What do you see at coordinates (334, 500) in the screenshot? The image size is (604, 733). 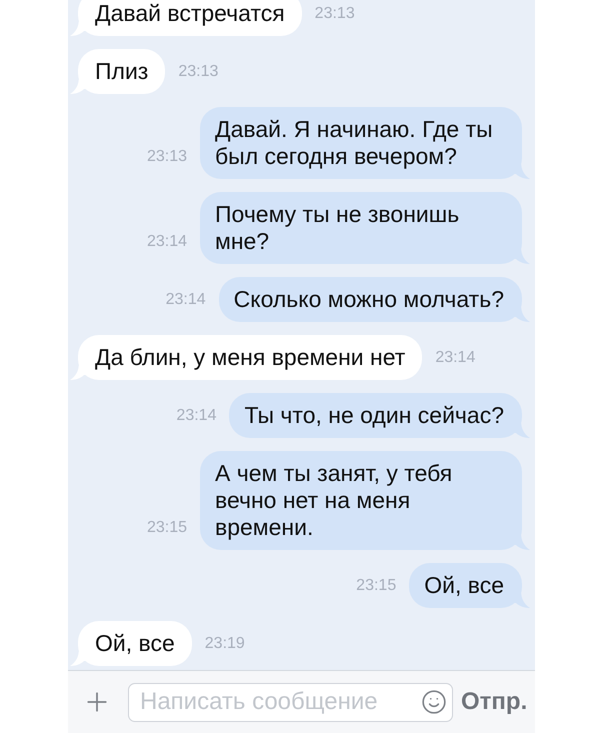 I see `message-text: А чем ты занят, у тебя вечно нет на меня времени.` at bounding box center [334, 500].